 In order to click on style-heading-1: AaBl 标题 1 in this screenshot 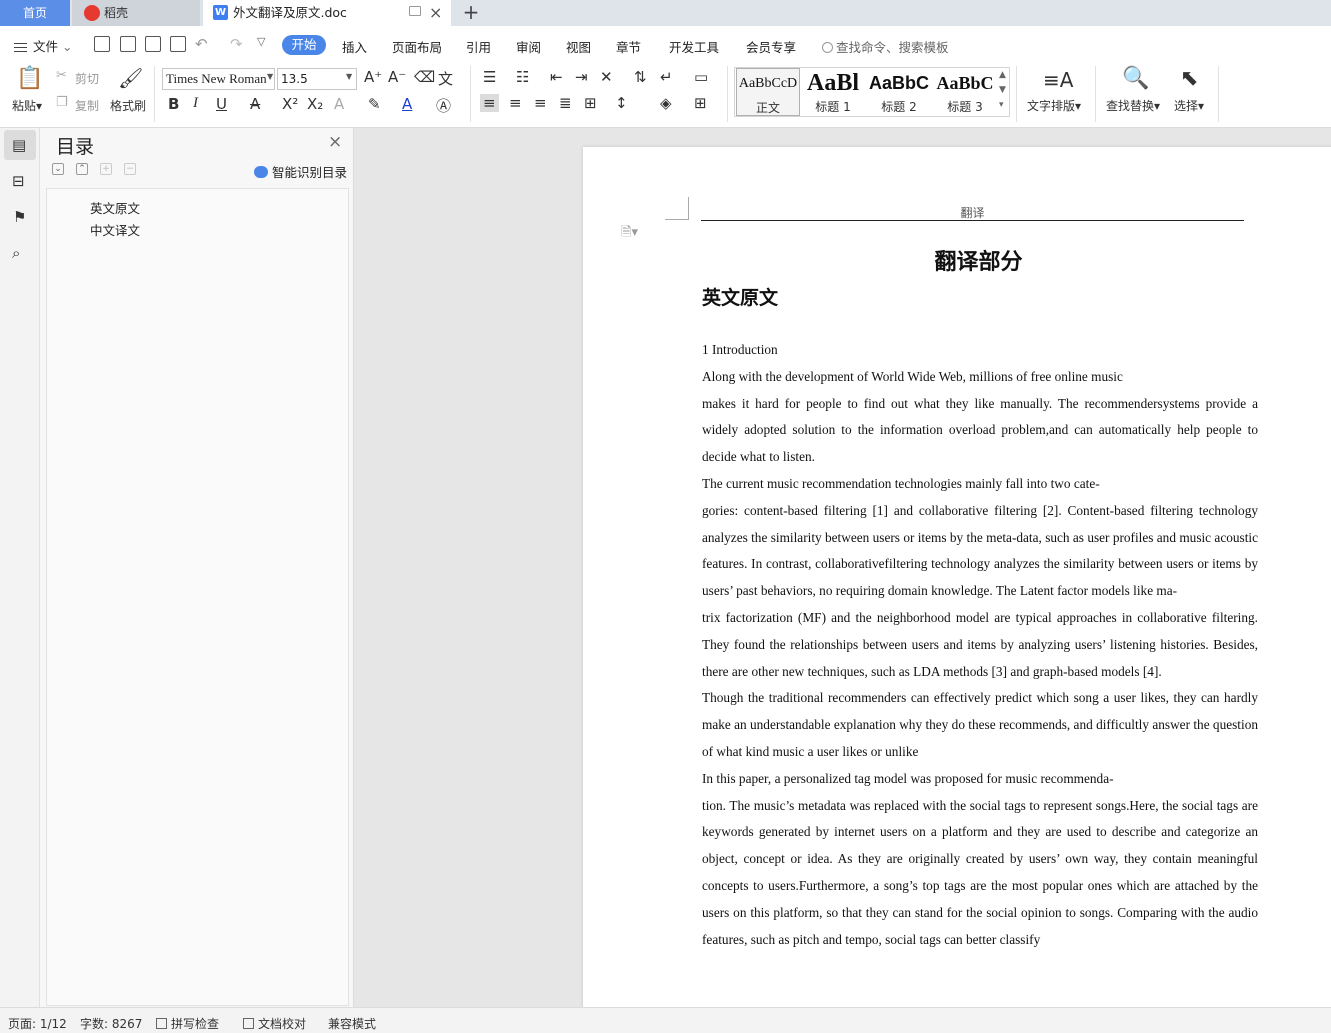, I will do `click(833, 92)`.